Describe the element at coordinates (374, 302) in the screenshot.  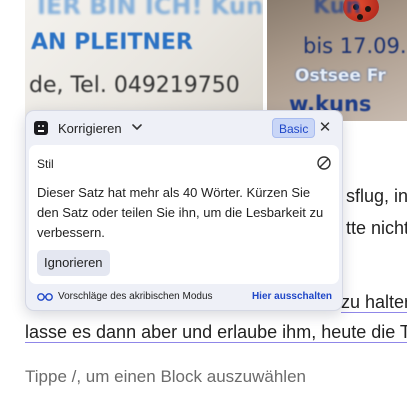
I see `editor-text-line-flagged: zu halter` at that location.